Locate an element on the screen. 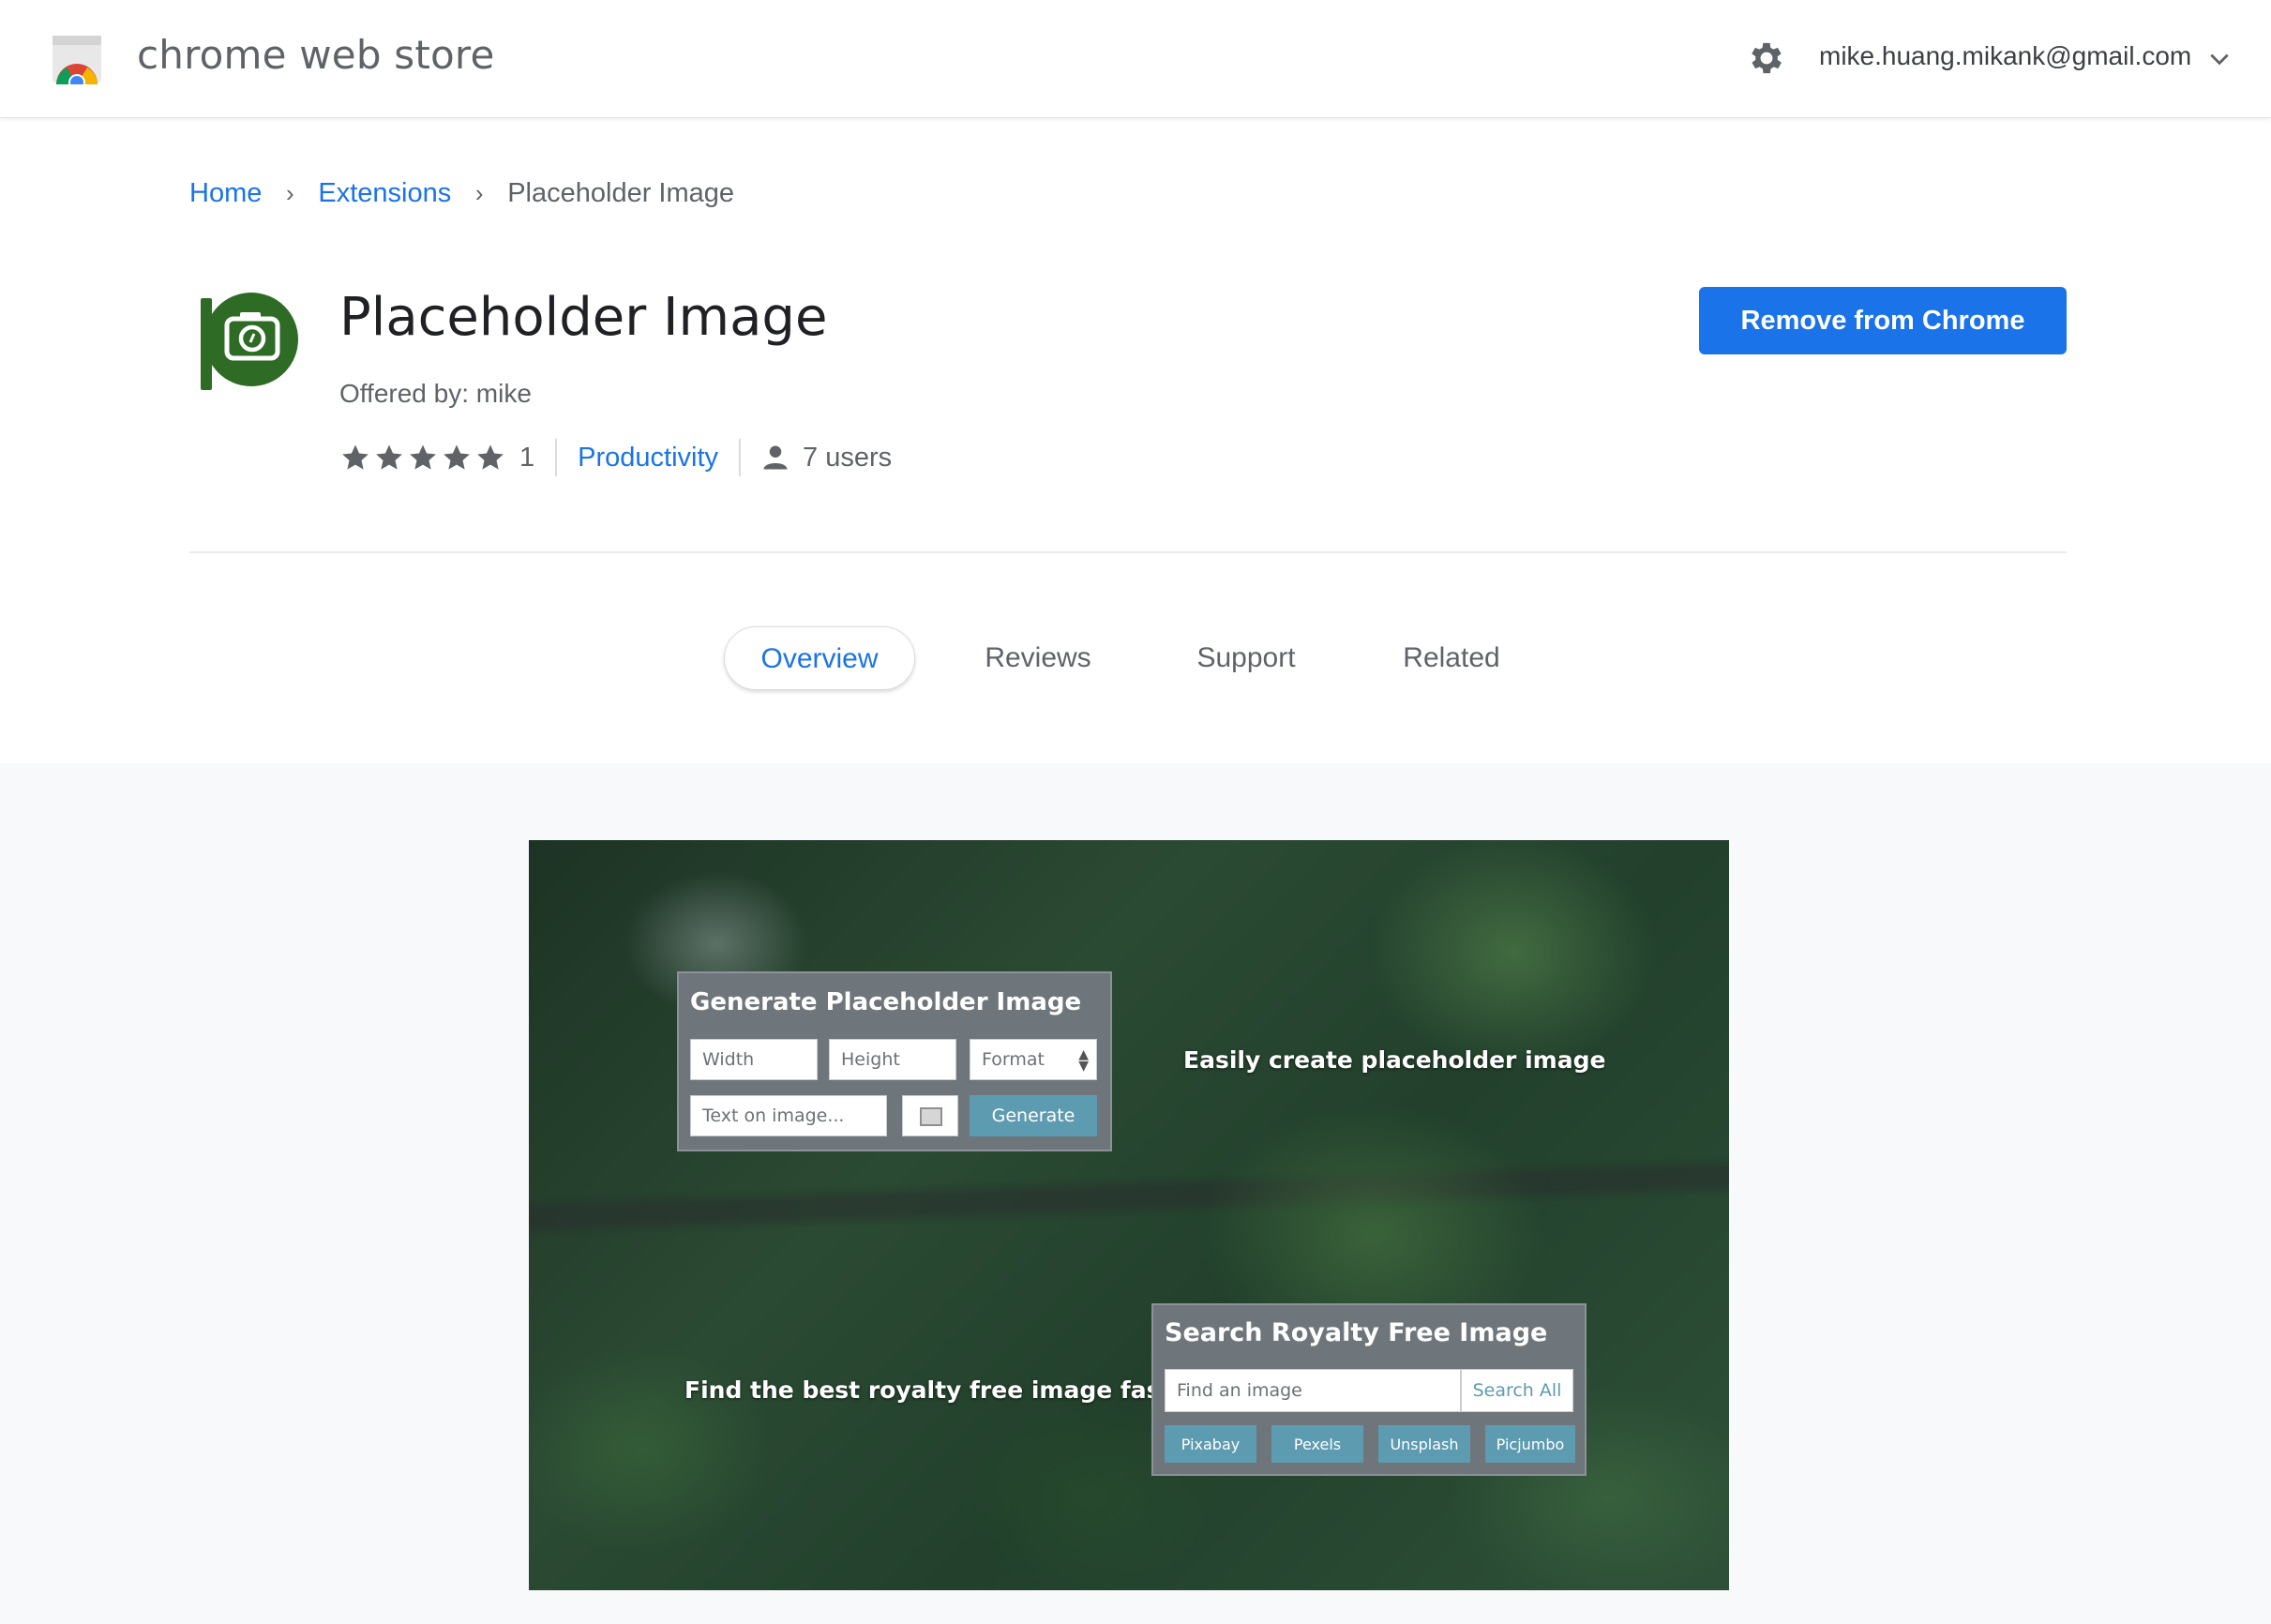  format-label: Format is located at coordinates (1013, 1059).